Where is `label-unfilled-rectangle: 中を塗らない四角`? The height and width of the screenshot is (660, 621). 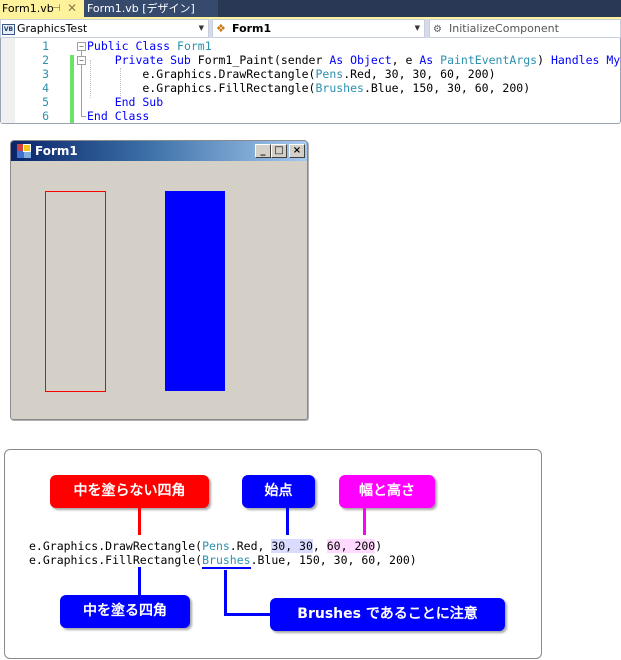 label-unfilled-rectangle: 中を塗らない四角 is located at coordinates (129, 491).